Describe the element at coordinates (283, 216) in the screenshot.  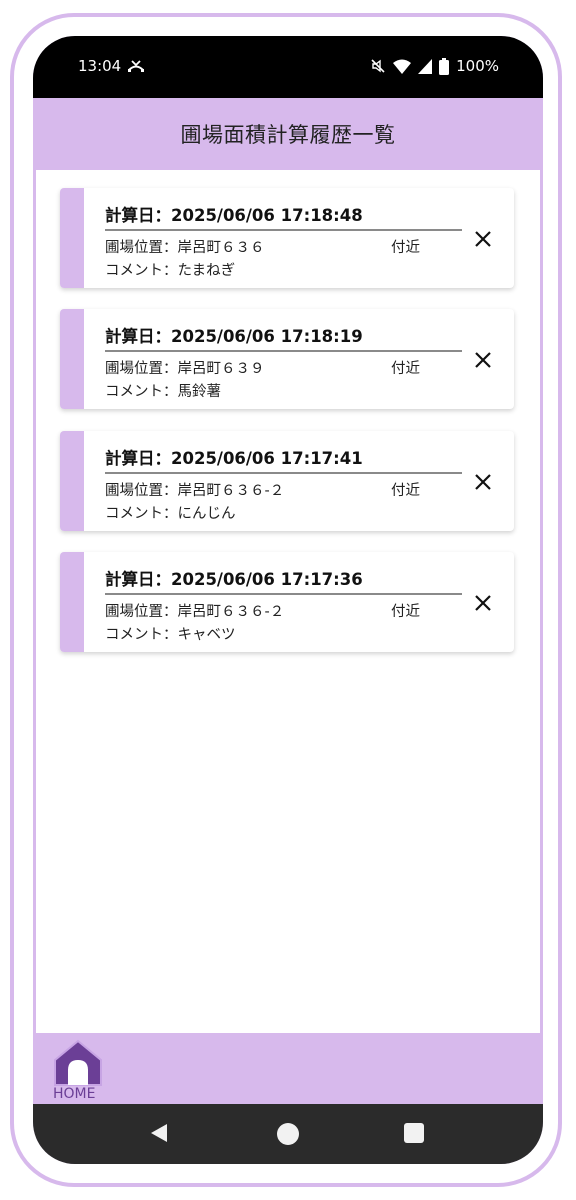
I see `calculation-date: 計算日：2025/06/06 17:18:48` at that location.